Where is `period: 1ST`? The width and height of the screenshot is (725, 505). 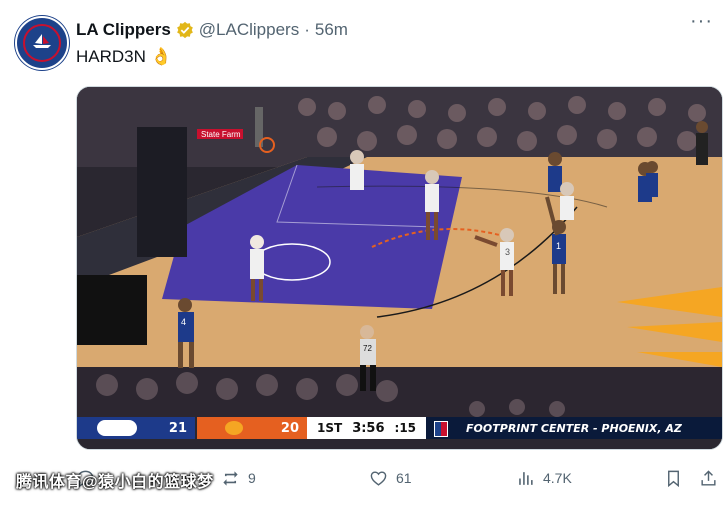 period: 1ST is located at coordinates (330, 428).